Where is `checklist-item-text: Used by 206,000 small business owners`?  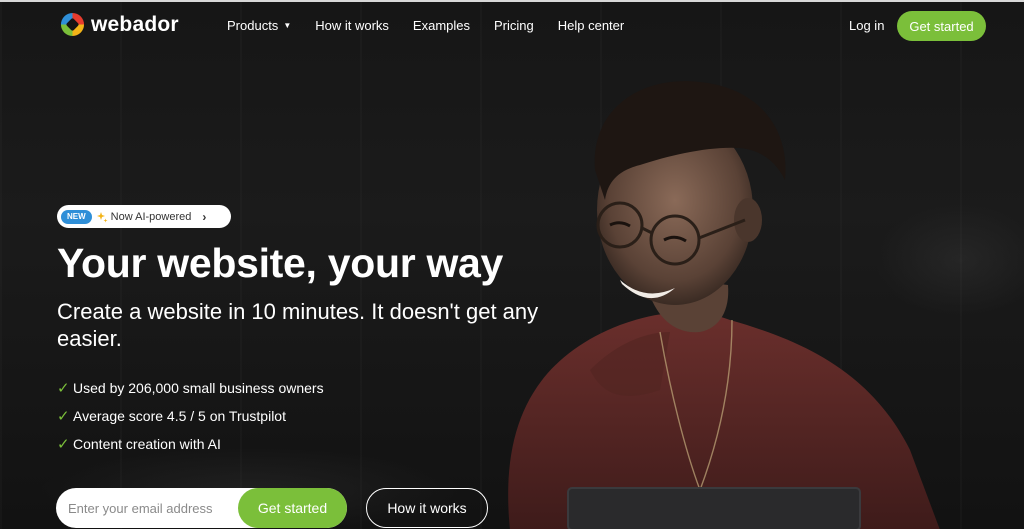 checklist-item-text: Used by 206,000 small business owners is located at coordinates (198, 388).